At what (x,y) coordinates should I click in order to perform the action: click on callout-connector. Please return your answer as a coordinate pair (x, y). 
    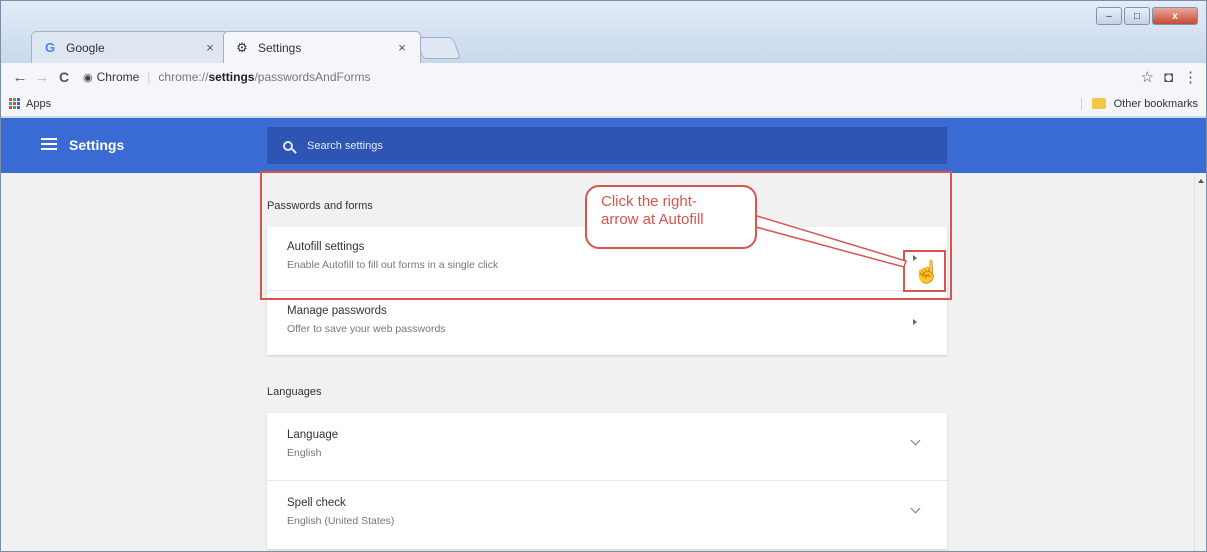
    Looking at the image, I should click on (823, 240).